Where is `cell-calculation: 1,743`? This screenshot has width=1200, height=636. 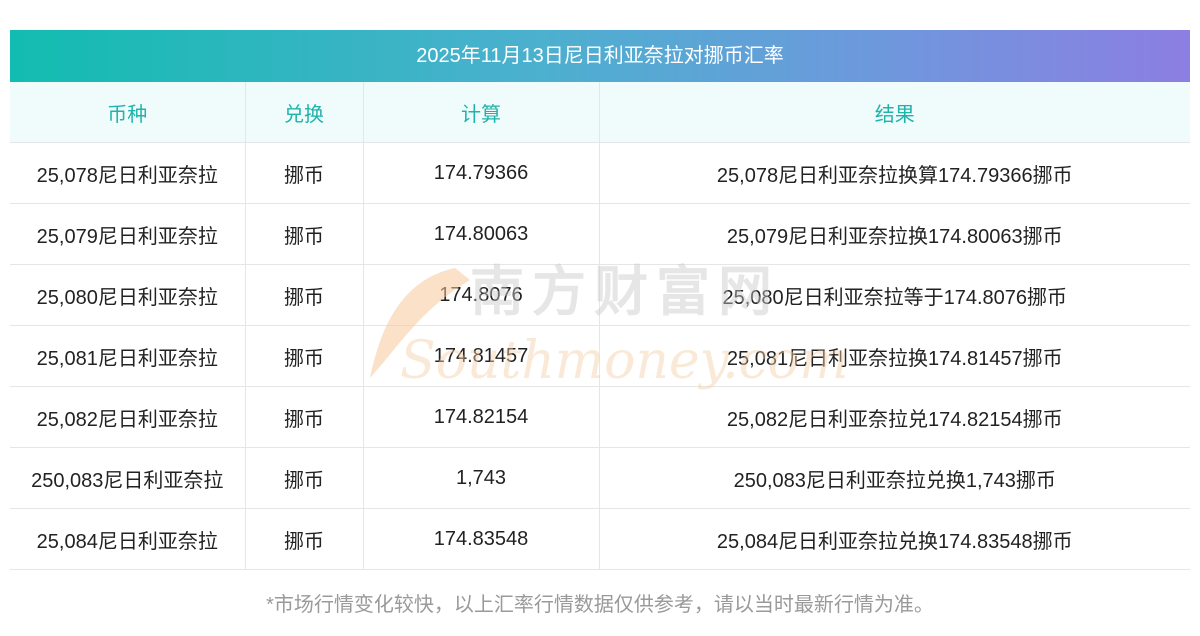 cell-calculation: 1,743 is located at coordinates (481, 478).